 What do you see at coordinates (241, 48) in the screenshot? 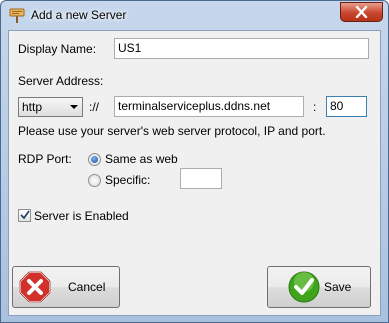
I see `display-name-field: US1` at bounding box center [241, 48].